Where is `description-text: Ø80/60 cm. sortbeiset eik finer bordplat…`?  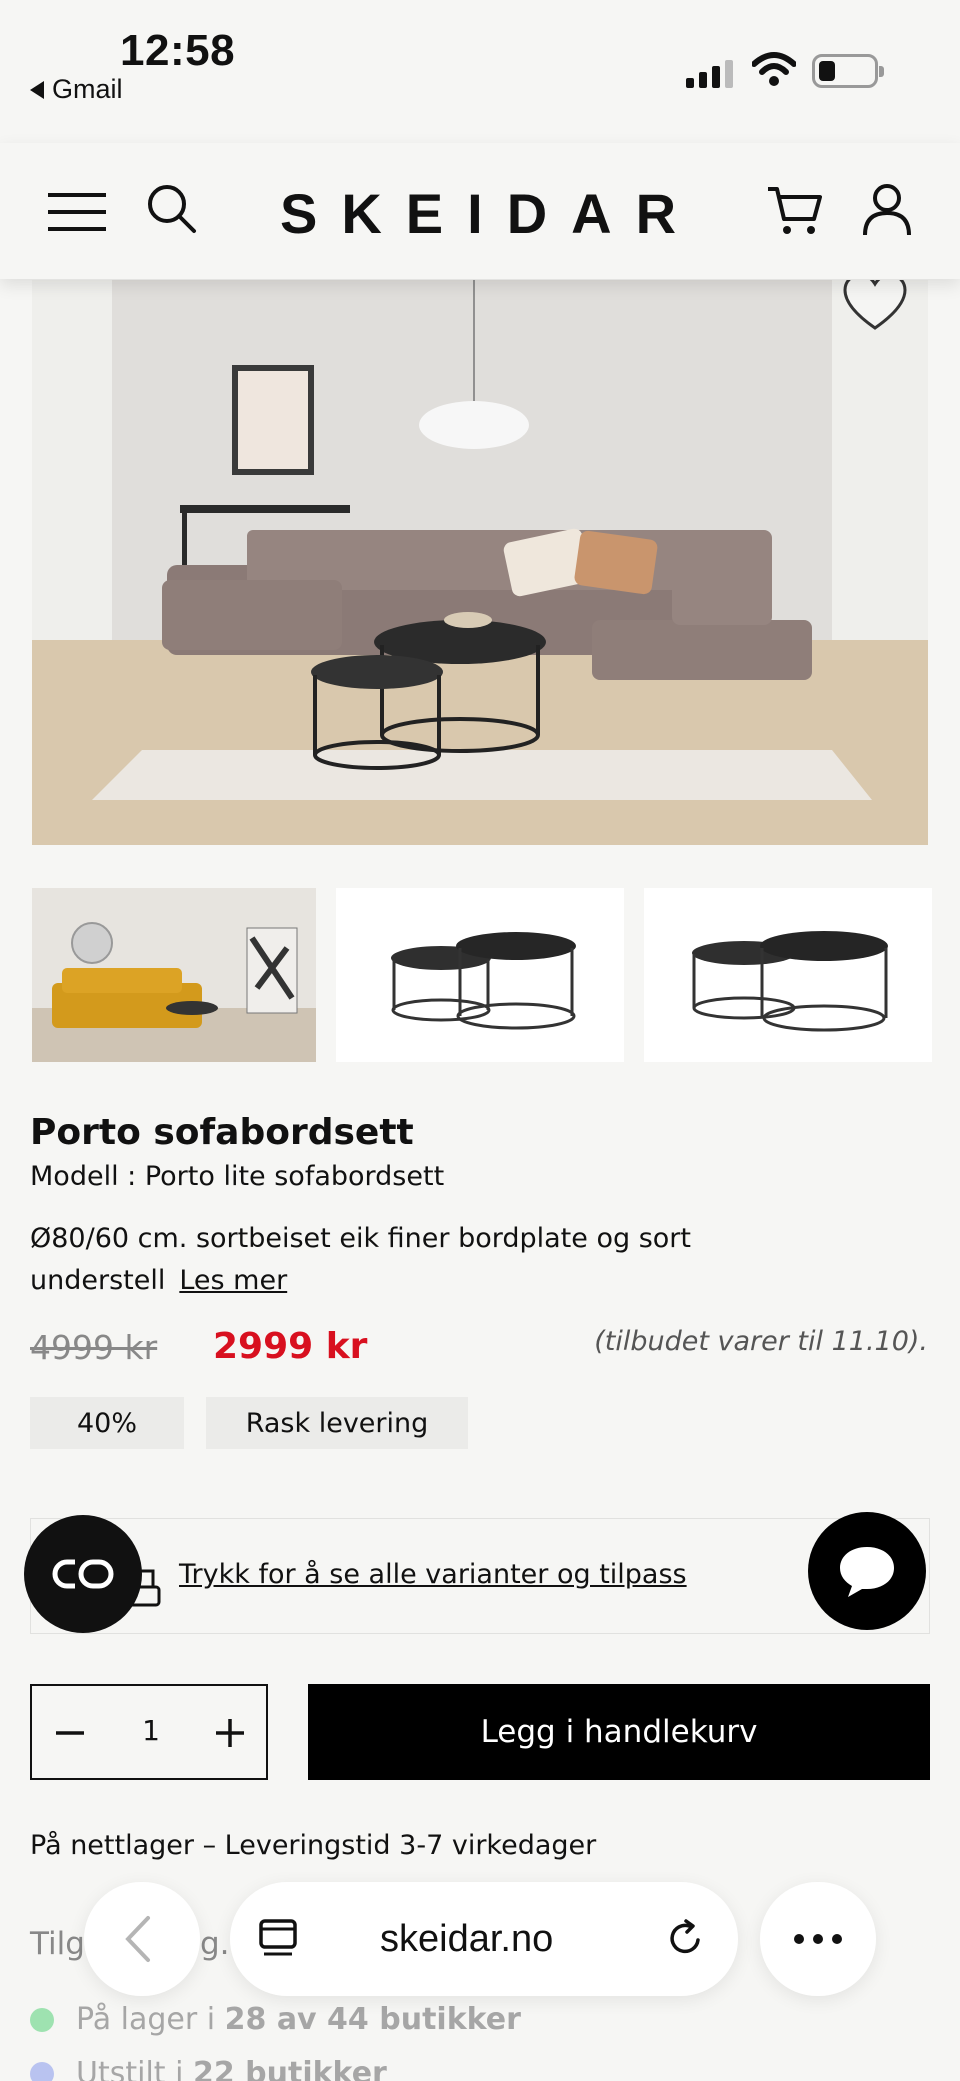 description-text: Ø80/60 cm. sortbeiset eik finer bordplat… is located at coordinates (360, 1259).